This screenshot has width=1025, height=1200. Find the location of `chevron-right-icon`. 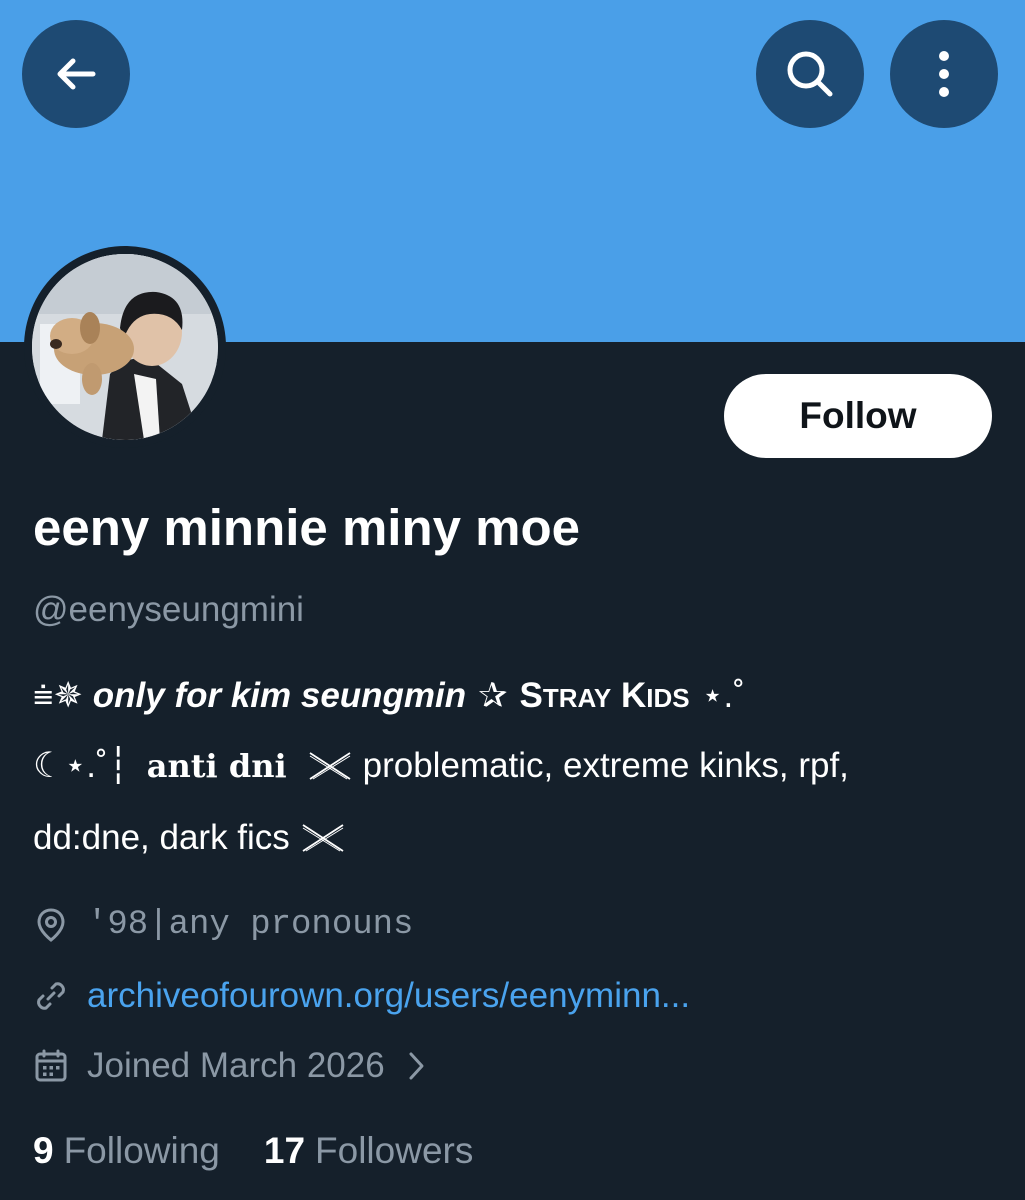

chevron-right-icon is located at coordinates (416, 1066).